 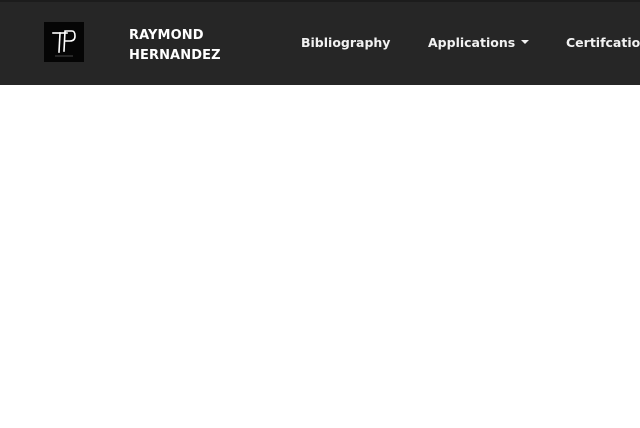 What do you see at coordinates (525, 42) in the screenshot?
I see `caret-down-icon` at bounding box center [525, 42].